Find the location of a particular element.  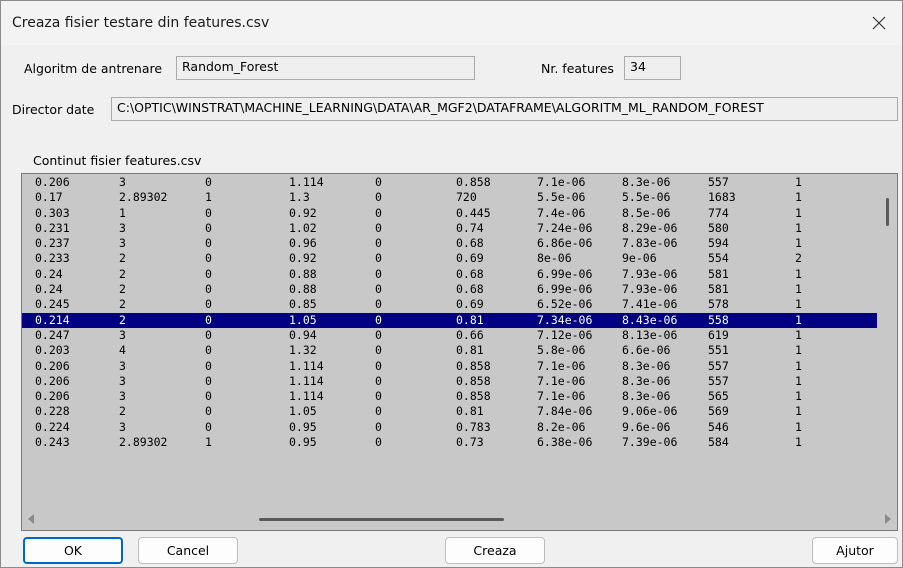

table-row: 0.303 1 0 0.92 0 0.445 7.4e-06 8.5e-06 774 1 is located at coordinates (449, 213).